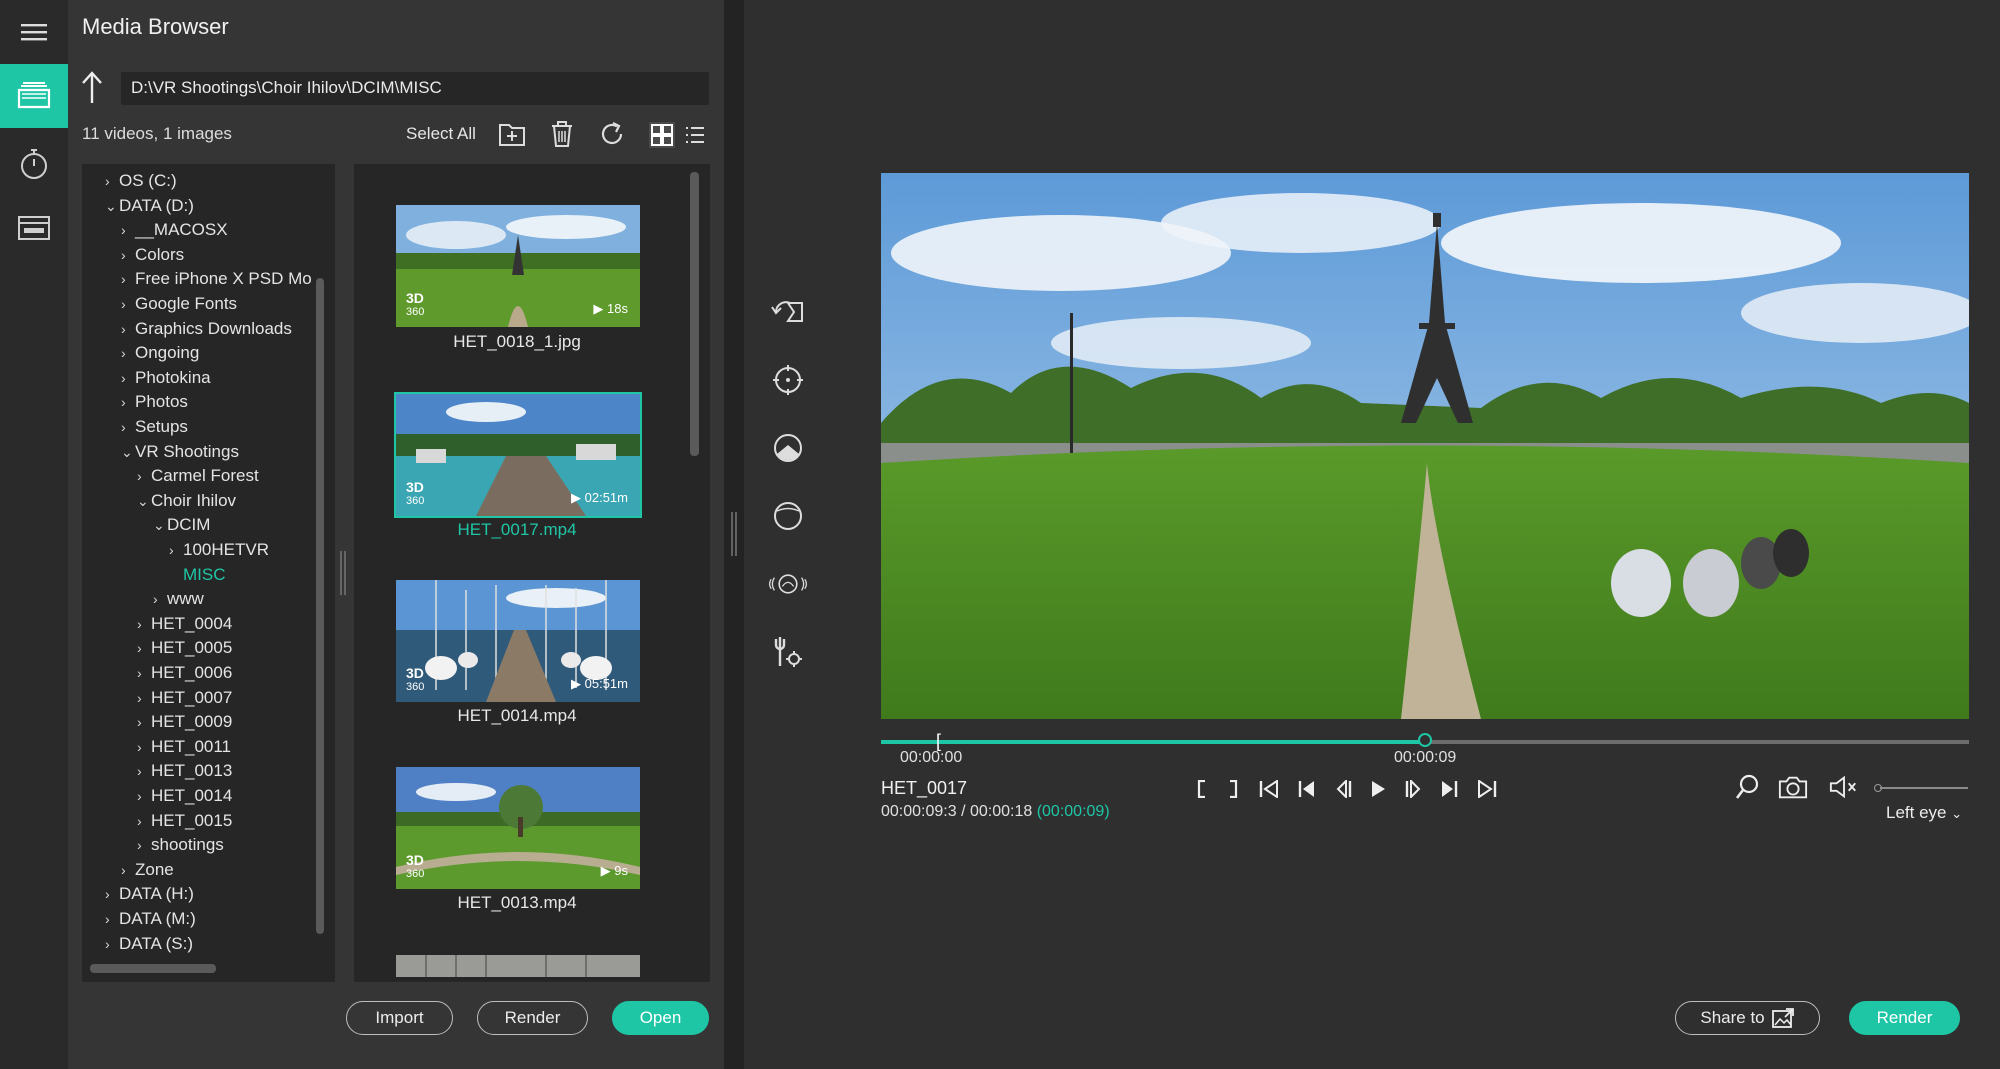  What do you see at coordinates (518, 828) in the screenshot?
I see `thumbnail-card: 3D 360 ▶ 9s` at bounding box center [518, 828].